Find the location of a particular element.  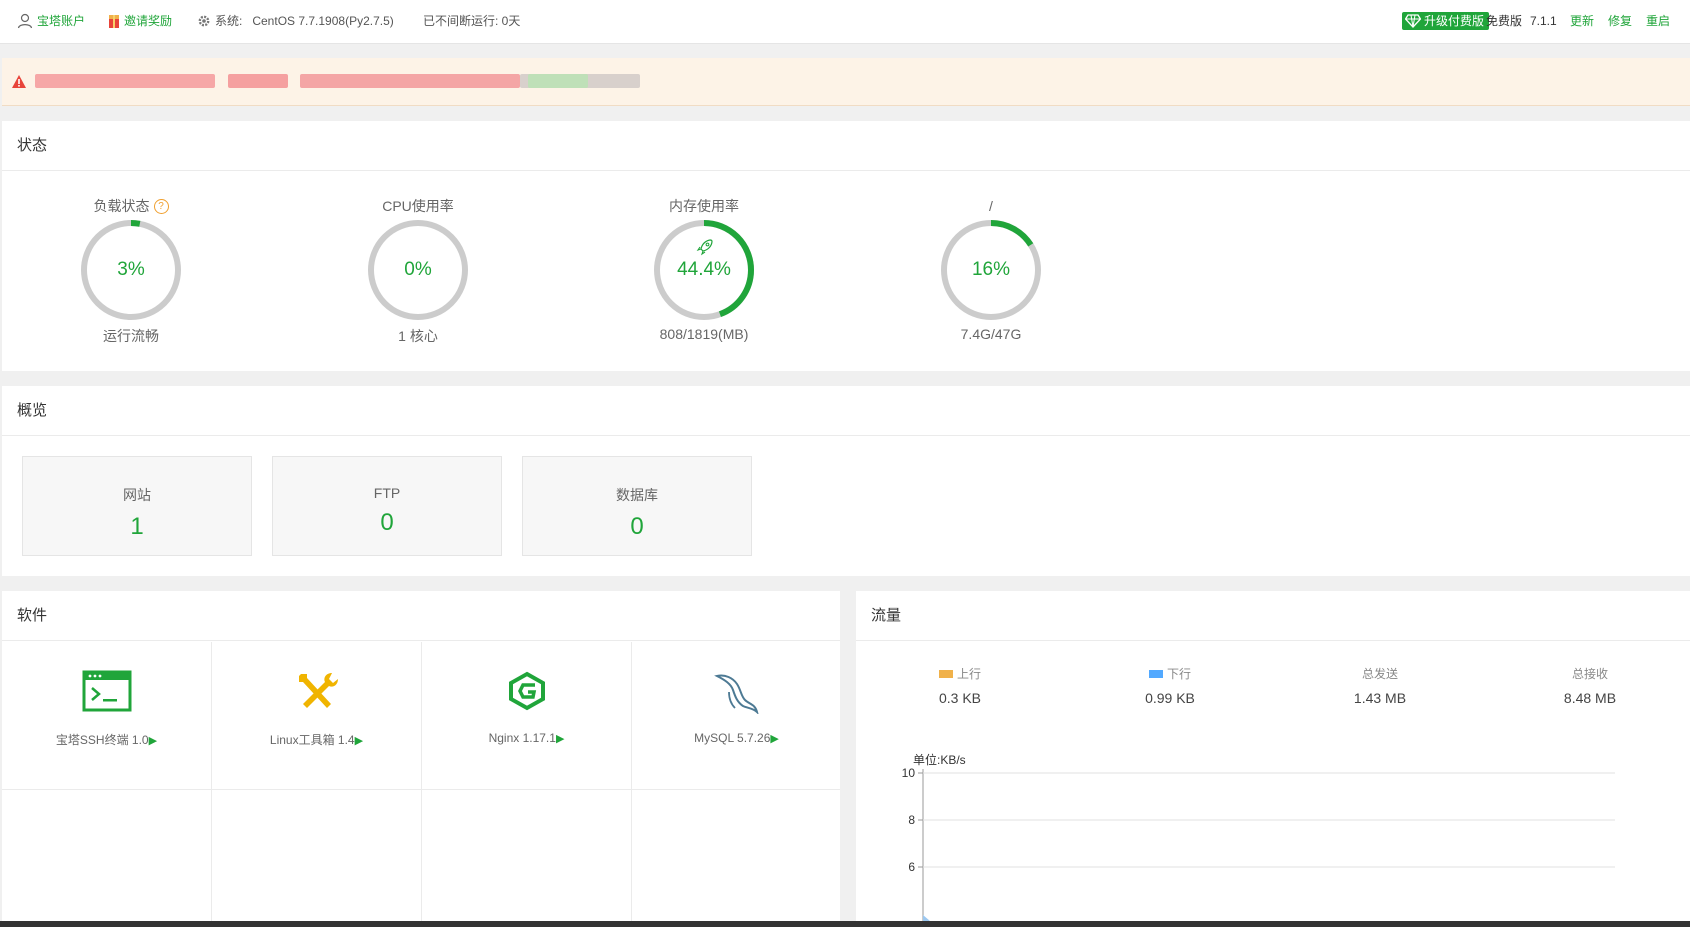

gauge-label: CPU使用率 is located at coordinates (418, 206).